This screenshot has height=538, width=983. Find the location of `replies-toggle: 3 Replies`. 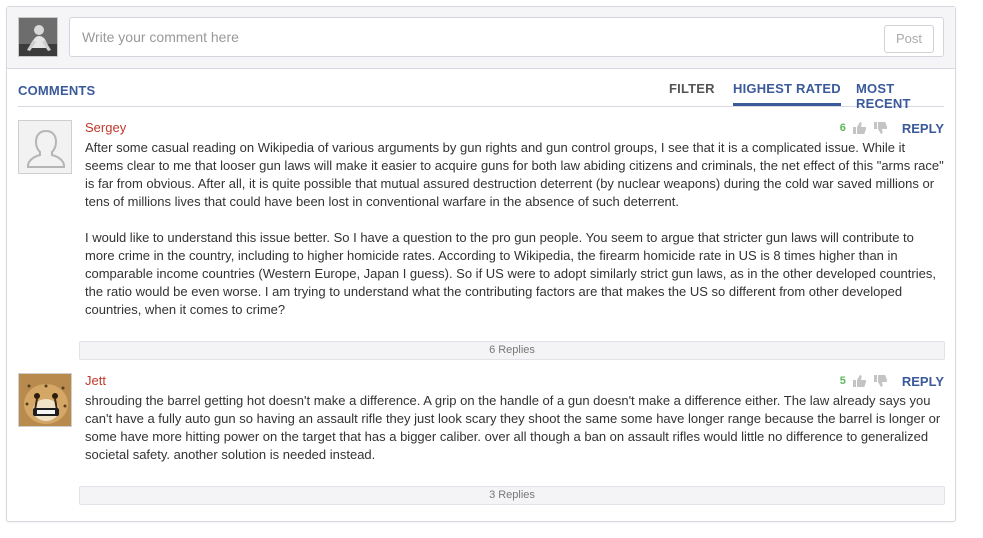

replies-toggle: 3 Replies is located at coordinates (512, 495).